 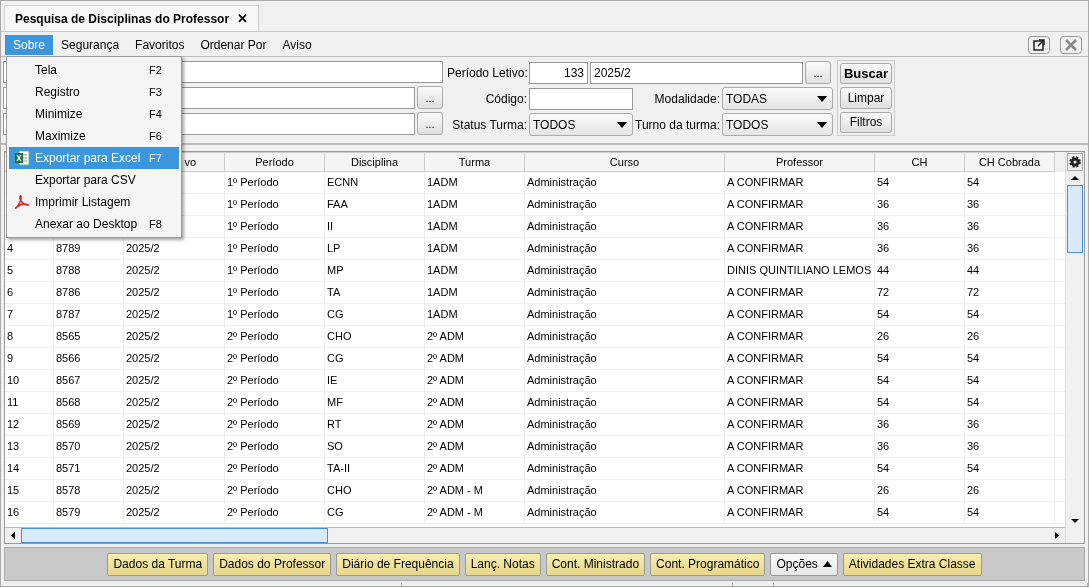 What do you see at coordinates (475, 512) in the screenshot?
I see `table-cell: 2º ADM - M` at bounding box center [475, 512].